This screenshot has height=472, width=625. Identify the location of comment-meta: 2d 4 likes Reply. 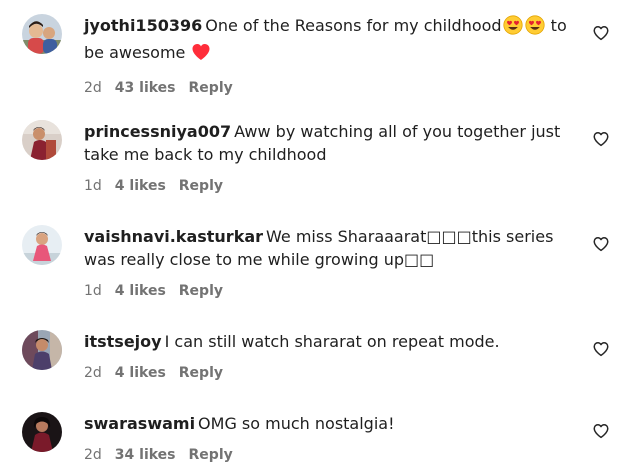
(330, 373).